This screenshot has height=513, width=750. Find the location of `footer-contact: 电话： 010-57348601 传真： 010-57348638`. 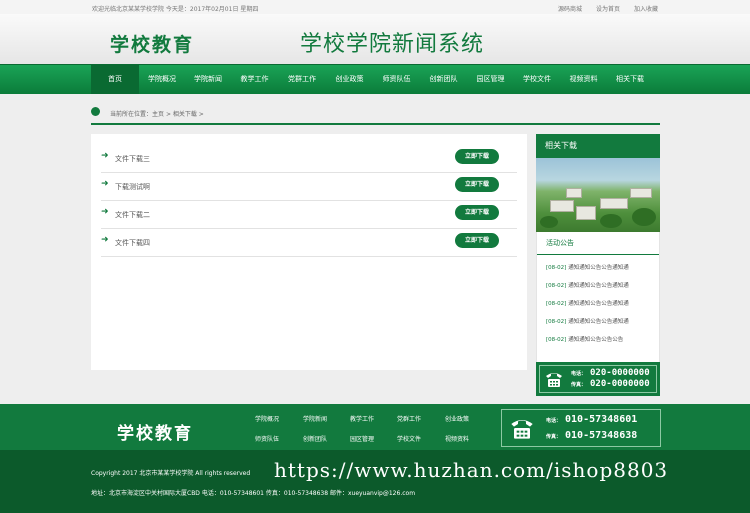

footer-contact: 电话： 010-57348601 传真： 010-57348638 is located at coordinates (581, 428).